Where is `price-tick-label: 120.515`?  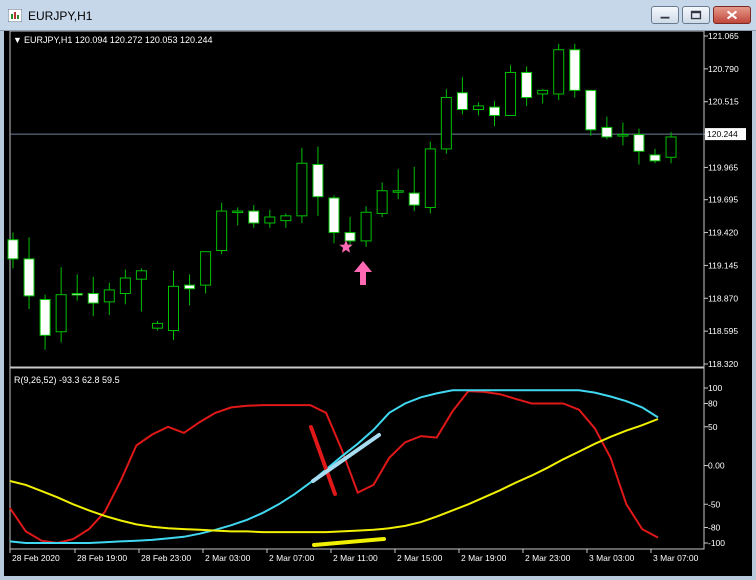
price-tick-label: 120.515 is located at coordinates (723, 102).